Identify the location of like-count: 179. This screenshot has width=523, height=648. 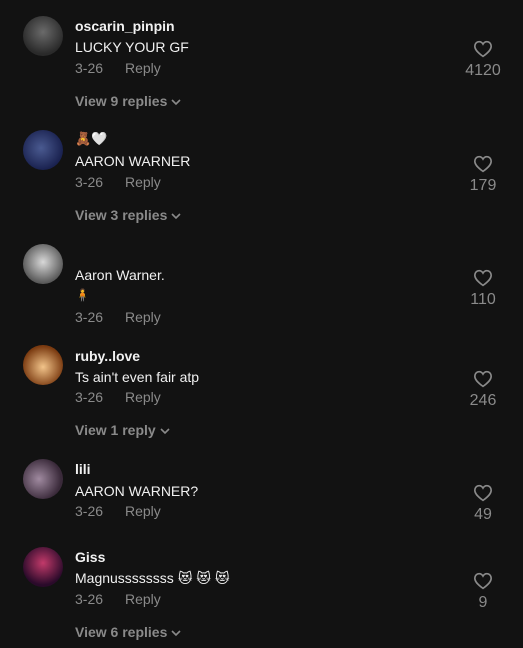
(483, 185).